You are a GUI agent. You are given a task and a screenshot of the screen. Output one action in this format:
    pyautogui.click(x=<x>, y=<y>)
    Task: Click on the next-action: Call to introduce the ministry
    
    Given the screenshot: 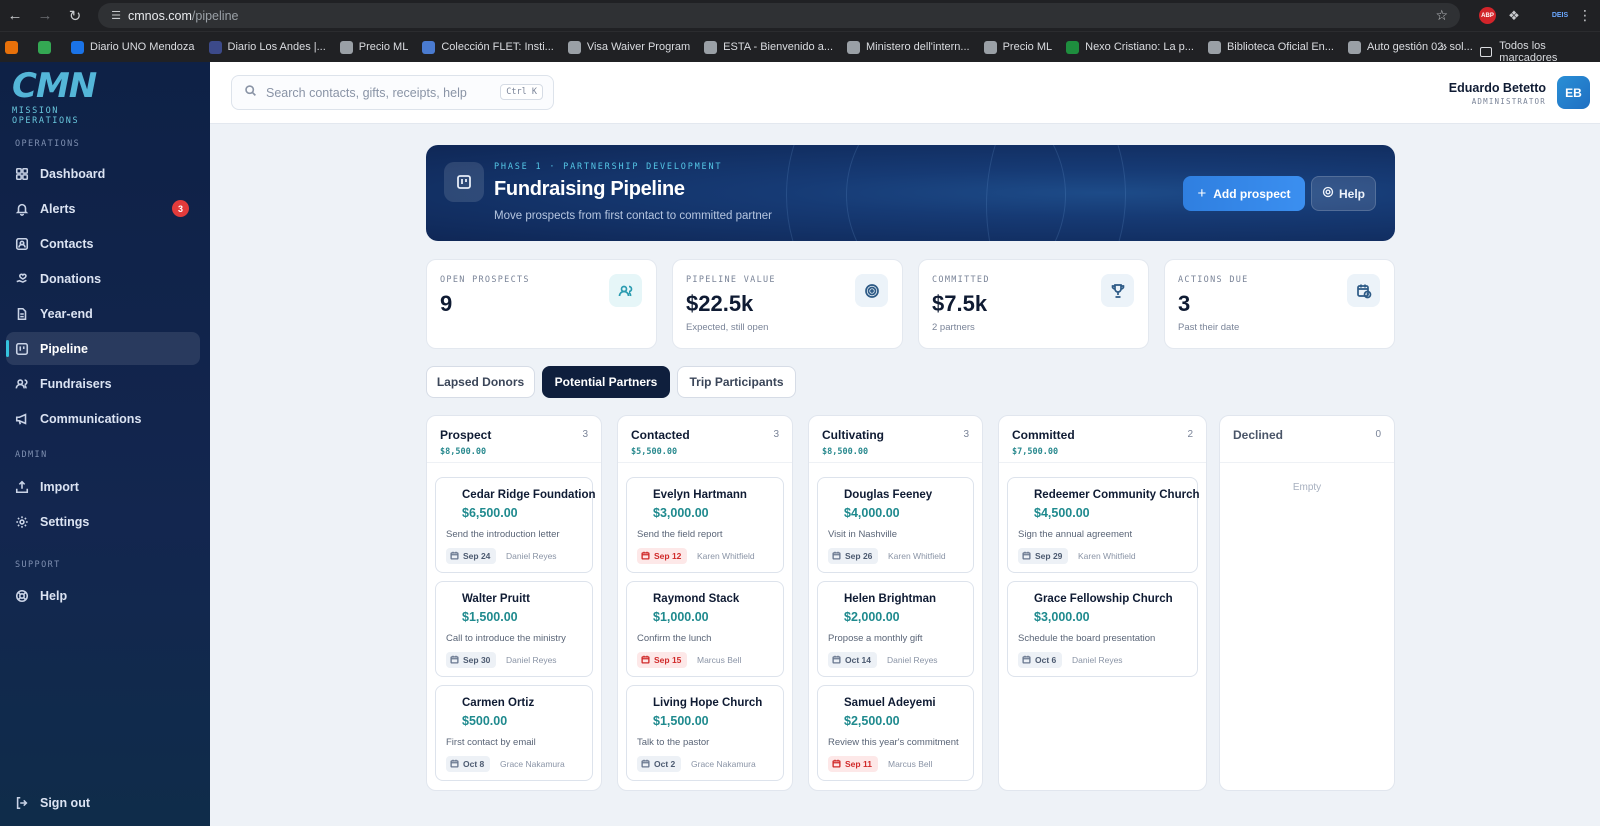 What is the action you would take?
    pyautogui.click(x=506, y=638)
    